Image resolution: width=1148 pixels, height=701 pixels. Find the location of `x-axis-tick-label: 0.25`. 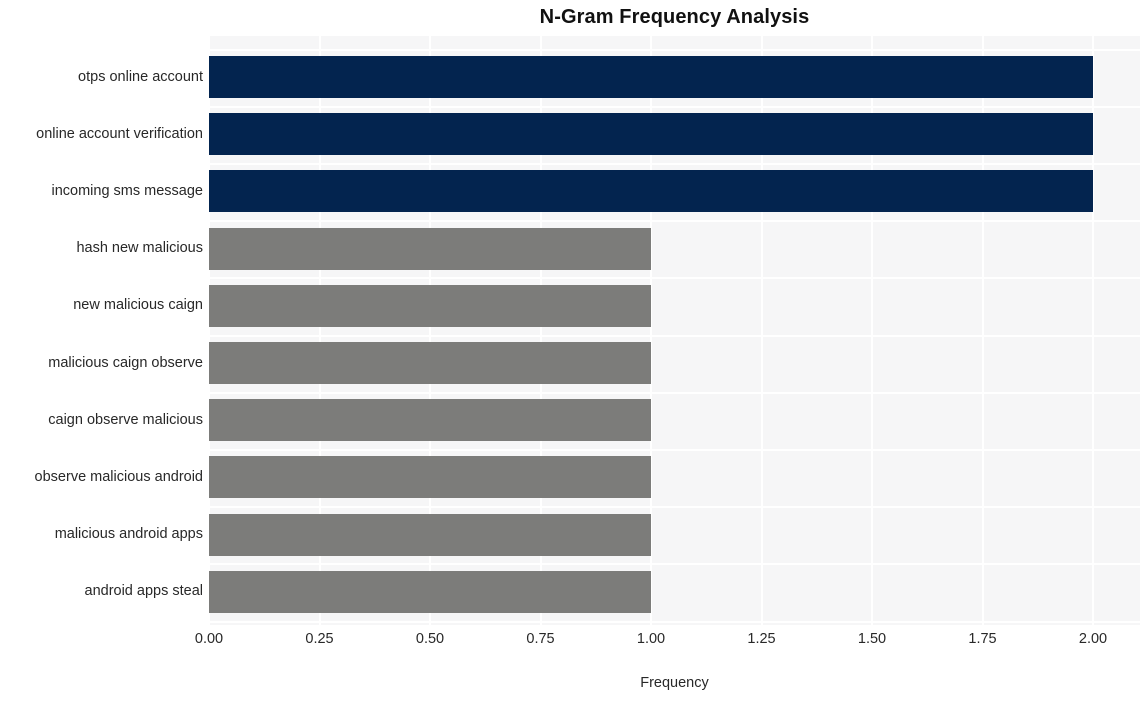

x-axis-tick-label: 0.25 is located at coordinates (319, 639).